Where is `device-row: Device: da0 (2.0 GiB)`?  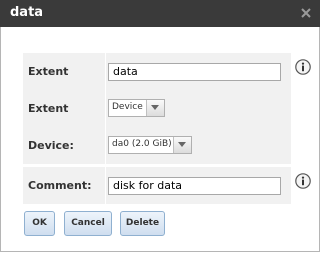 device-row: Device: da0 (2.0 GiB) is located at coordinates (168, 145).